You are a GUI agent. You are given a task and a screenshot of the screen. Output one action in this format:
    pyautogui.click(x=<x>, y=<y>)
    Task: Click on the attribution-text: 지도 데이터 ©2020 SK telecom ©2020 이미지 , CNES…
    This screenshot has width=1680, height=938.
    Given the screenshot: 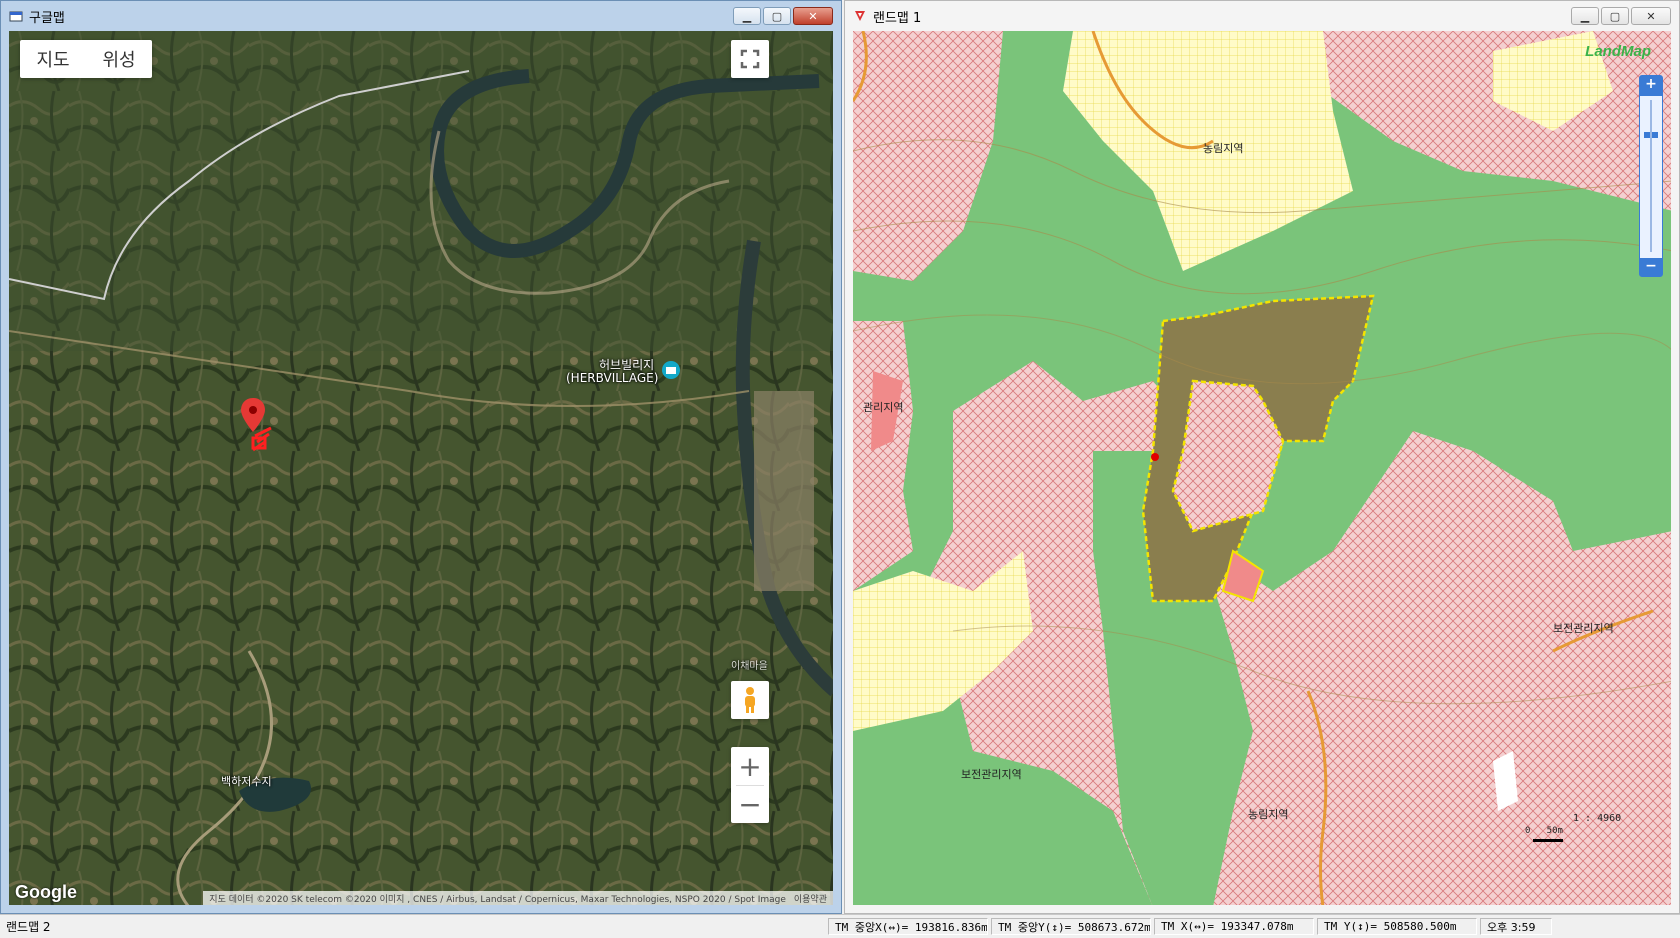 What is the action you would take?
    pyautogui.click(x=497, y=899)
    